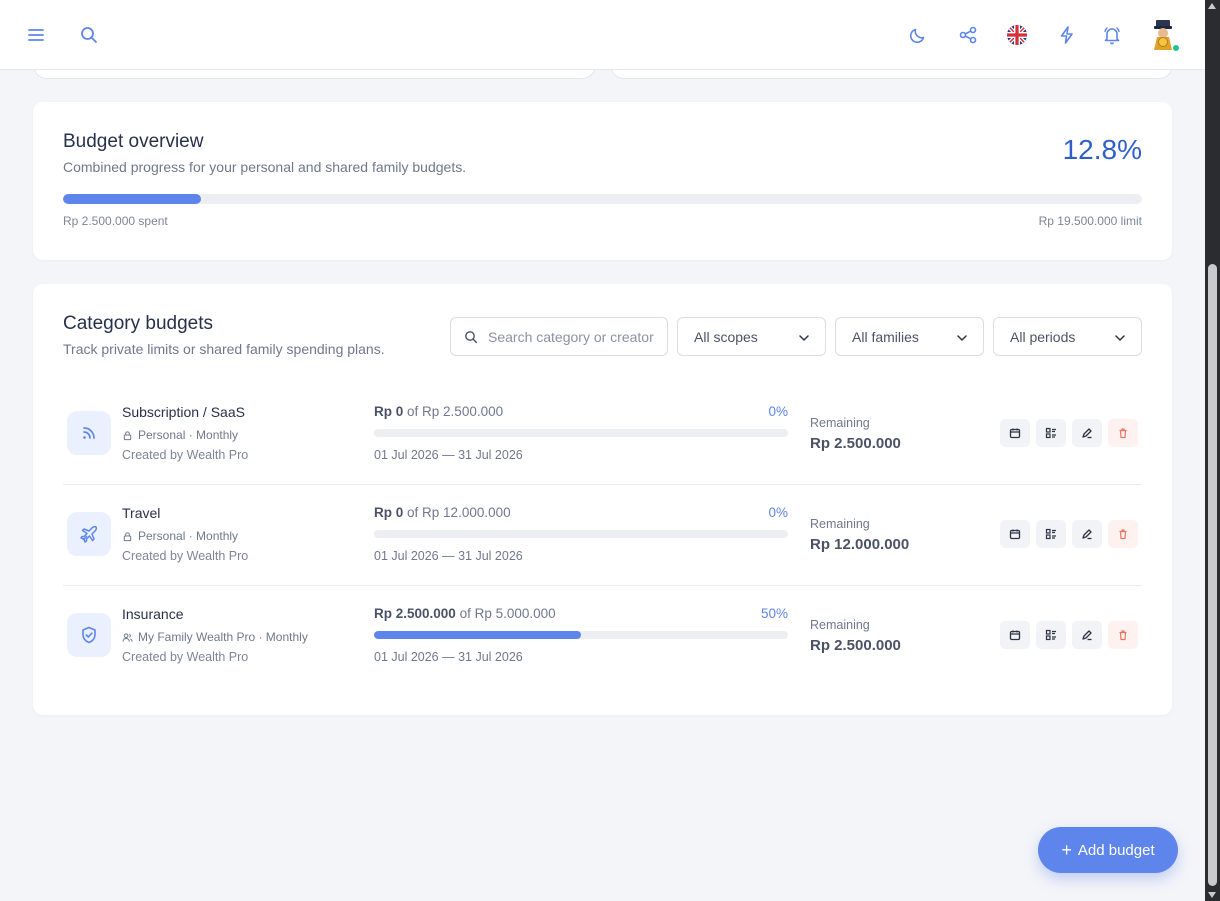 This screenshot has width=1220, height=901. I want to click on overview-percent: 12.8%, so click(1102, 149).